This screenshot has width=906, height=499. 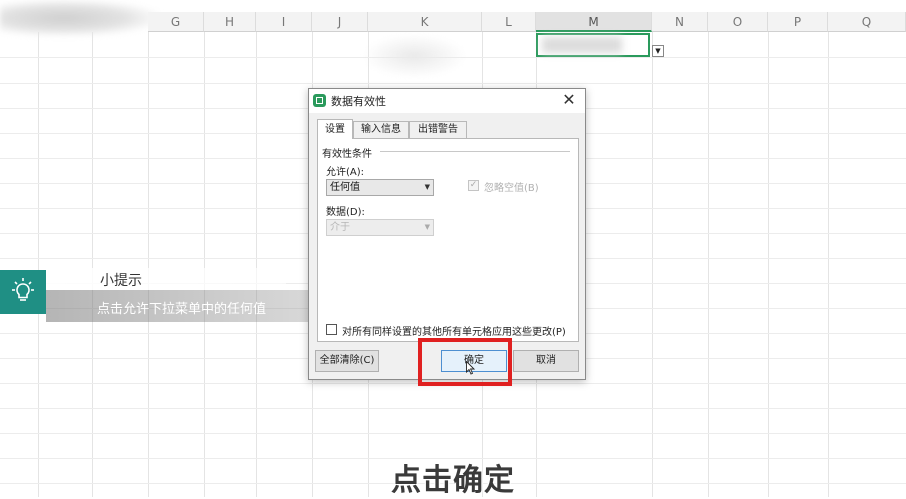 What do you see at coordinates (345, 172) in the screenshot?
I see `allow-label: 允许(A):` at bounding box center [345, 172].